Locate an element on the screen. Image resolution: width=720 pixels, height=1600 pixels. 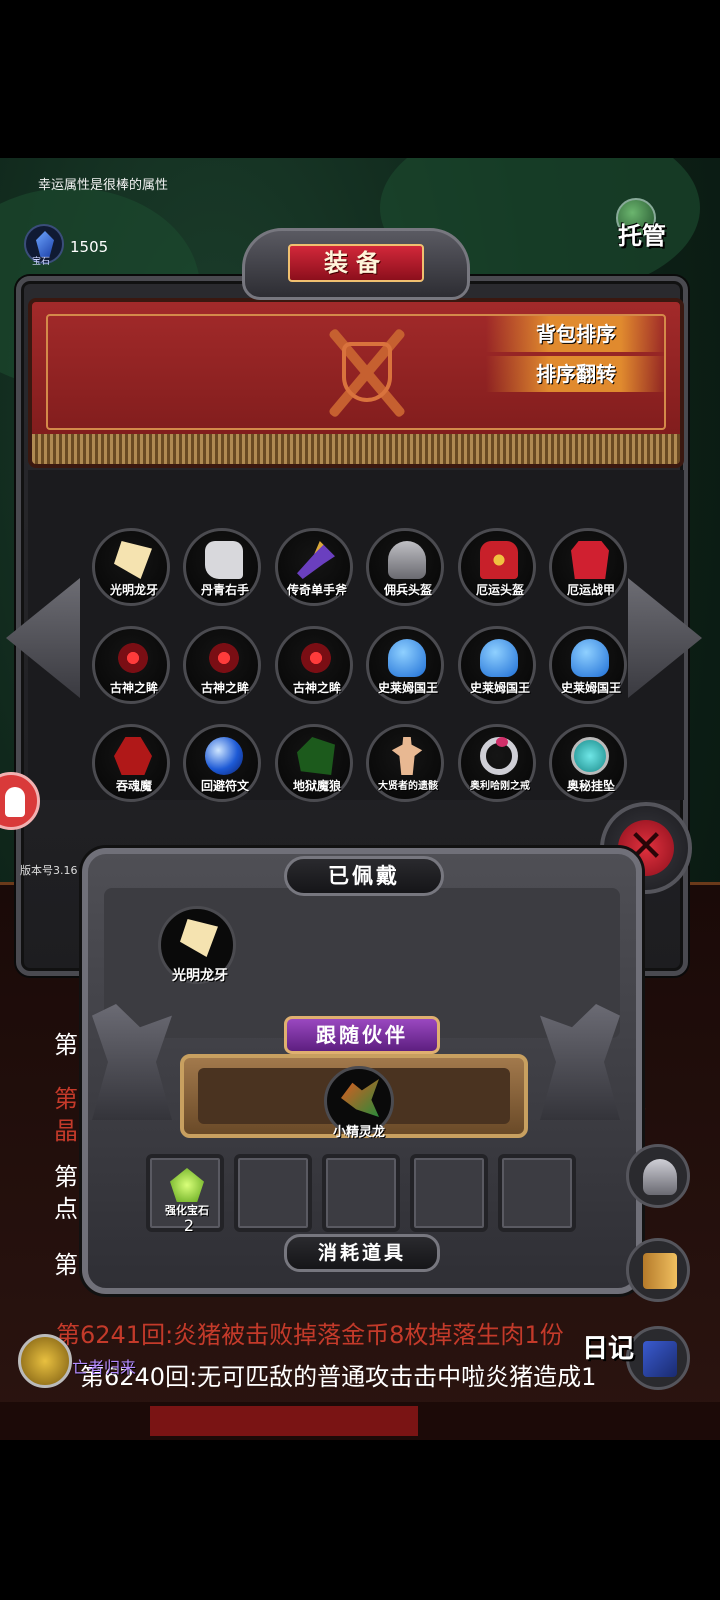
inventory-slot: 回避符文 is located at coordinates (222, 763).